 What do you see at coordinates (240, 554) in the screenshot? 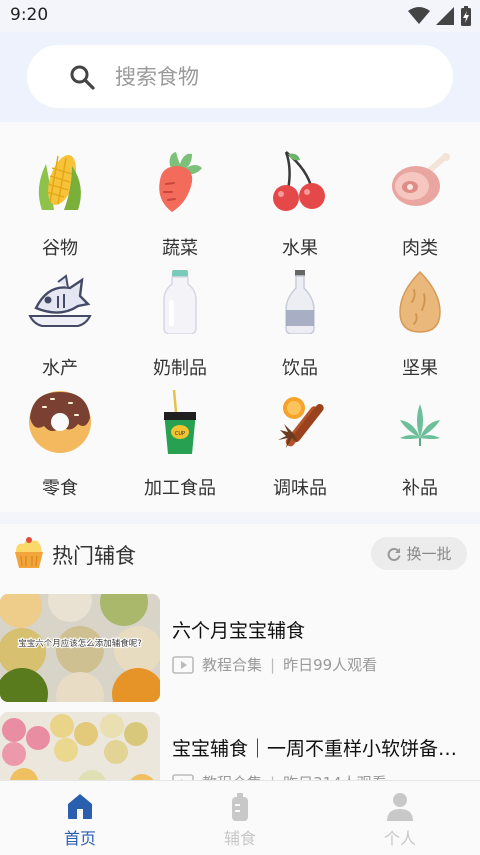
I see `hot-recipes-header: 热门辅食 换一批` at bounding box center [240, 554].